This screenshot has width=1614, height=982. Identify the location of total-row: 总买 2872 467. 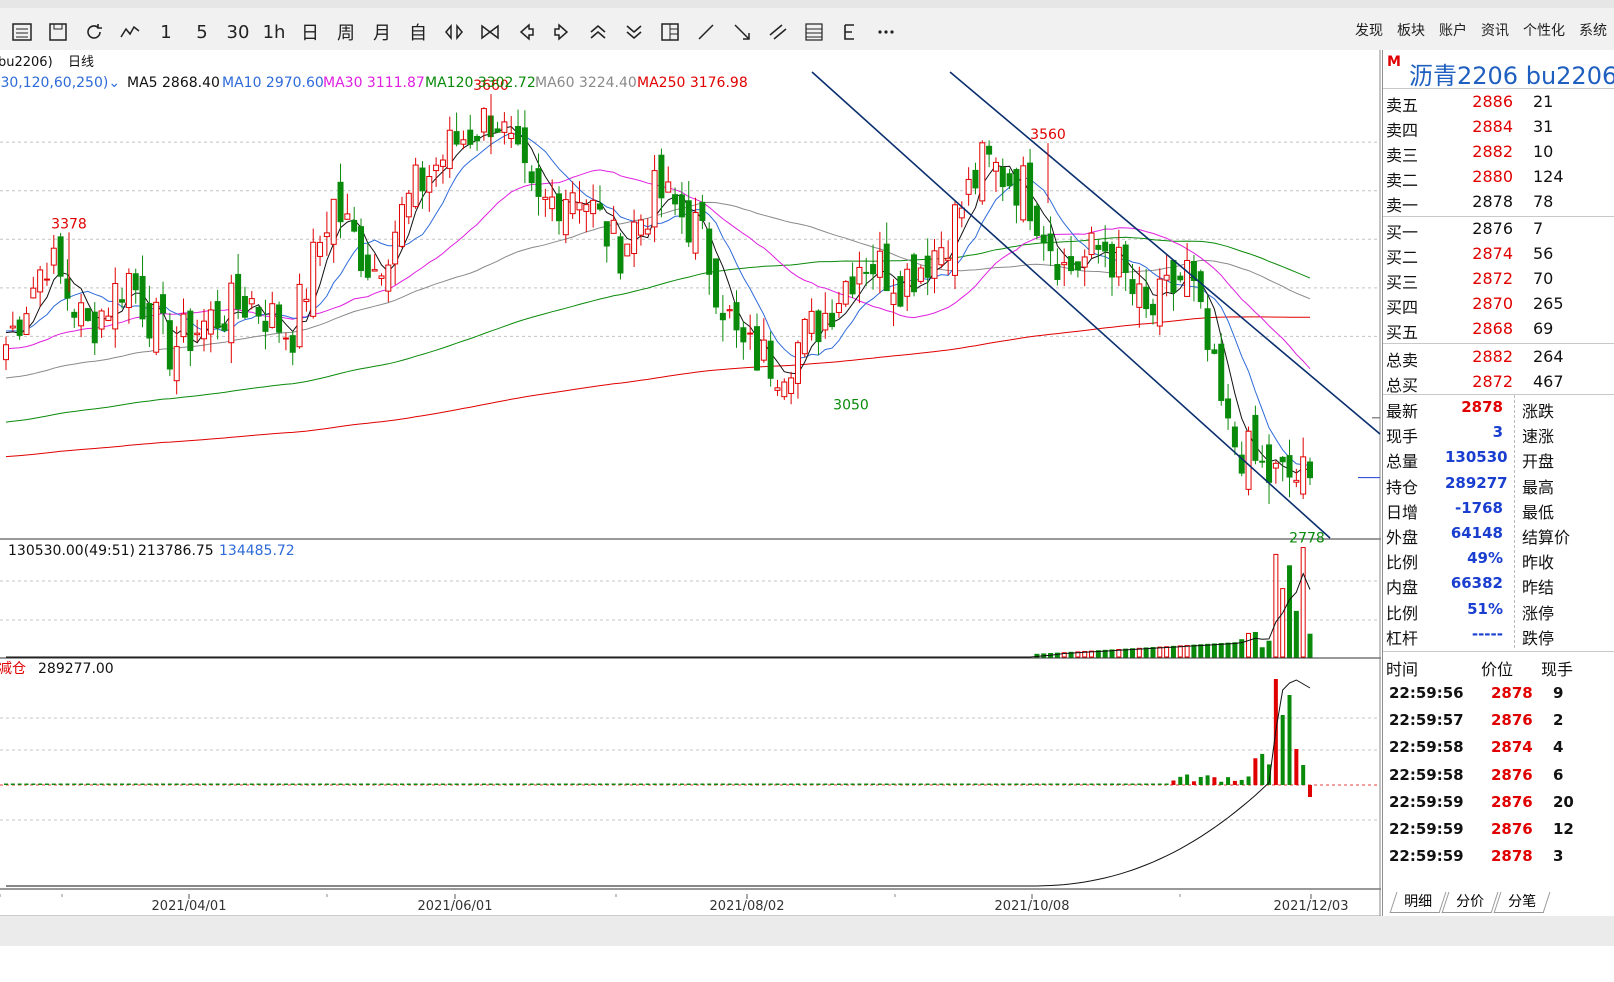
(1498, 382).